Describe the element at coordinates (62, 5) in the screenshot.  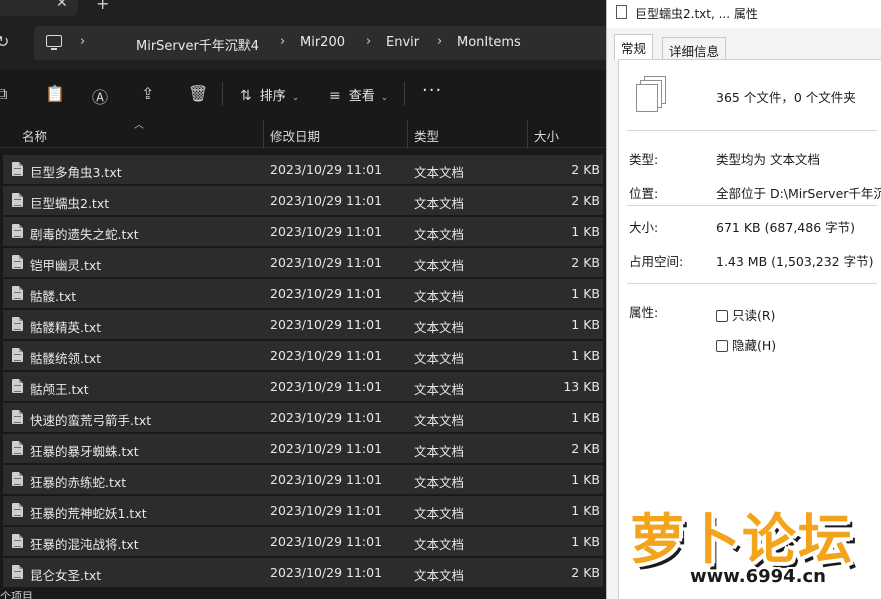
I see `close-tab-icon: ✕` at that location.